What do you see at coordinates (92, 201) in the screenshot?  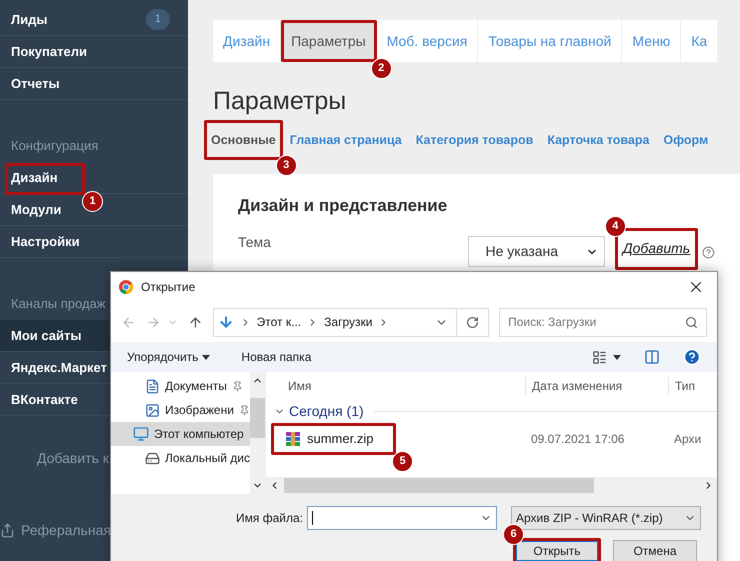 I see `step-badge: 1` at bounding box center [92, 201].